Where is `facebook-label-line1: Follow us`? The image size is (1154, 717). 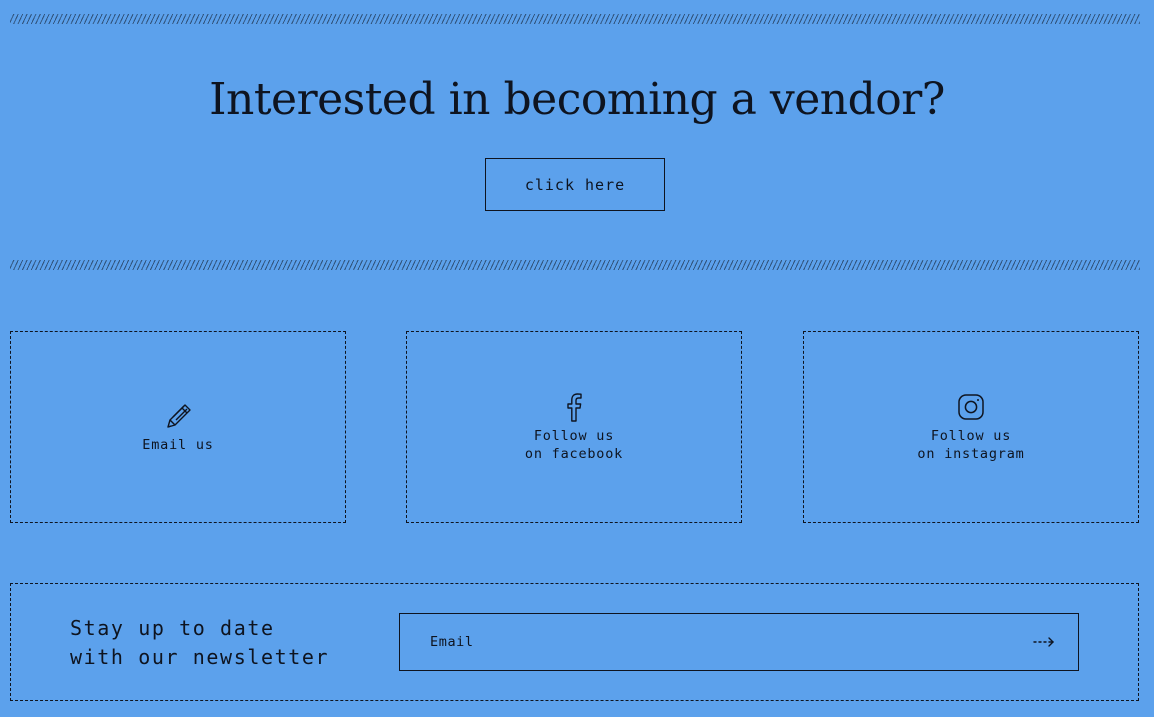 facebook-label-line1: Follow us is located at coordinates (574, 436).